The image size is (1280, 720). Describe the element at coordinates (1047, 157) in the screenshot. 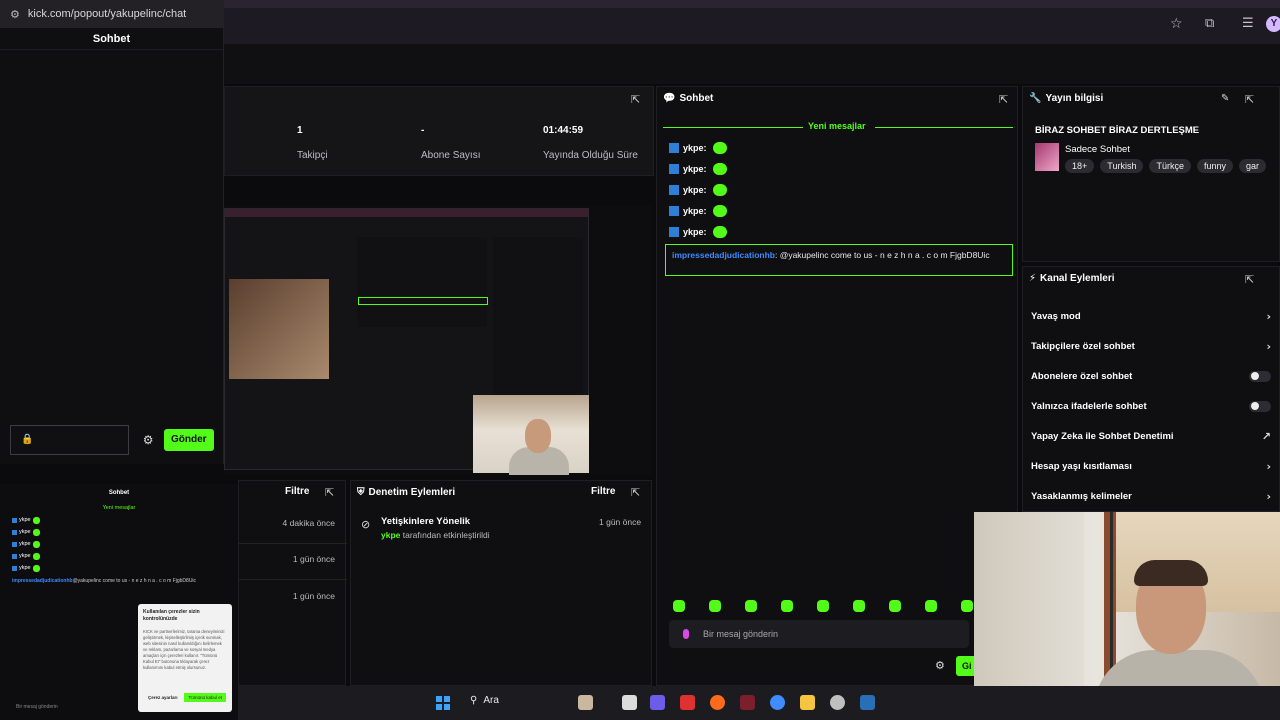

I see `category-thumbnail` at that location.